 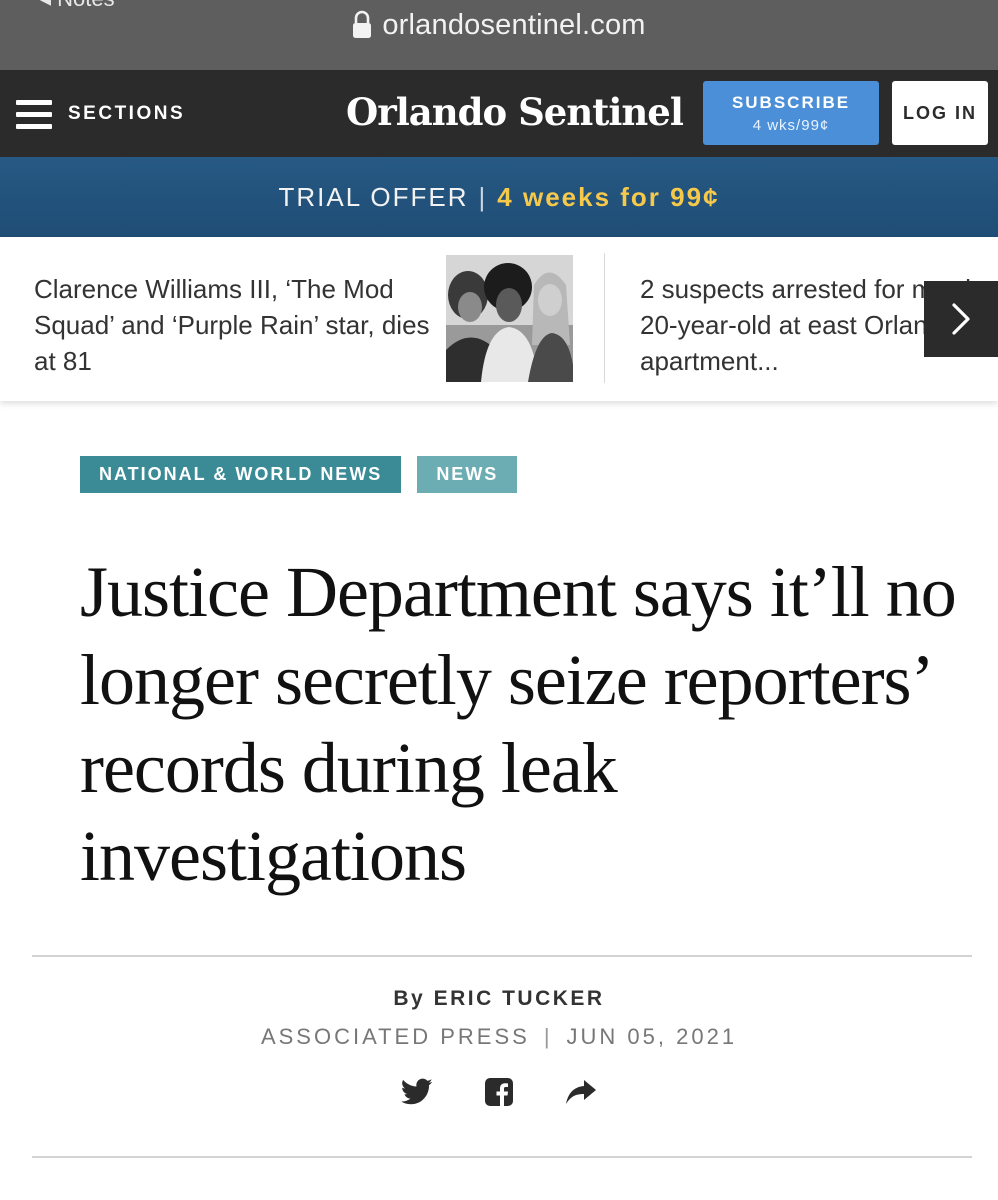 What do you see at coordinates (467, 474) in the screenshot?
I see `tag-news: NEWS` at bounding box center [467, 474].